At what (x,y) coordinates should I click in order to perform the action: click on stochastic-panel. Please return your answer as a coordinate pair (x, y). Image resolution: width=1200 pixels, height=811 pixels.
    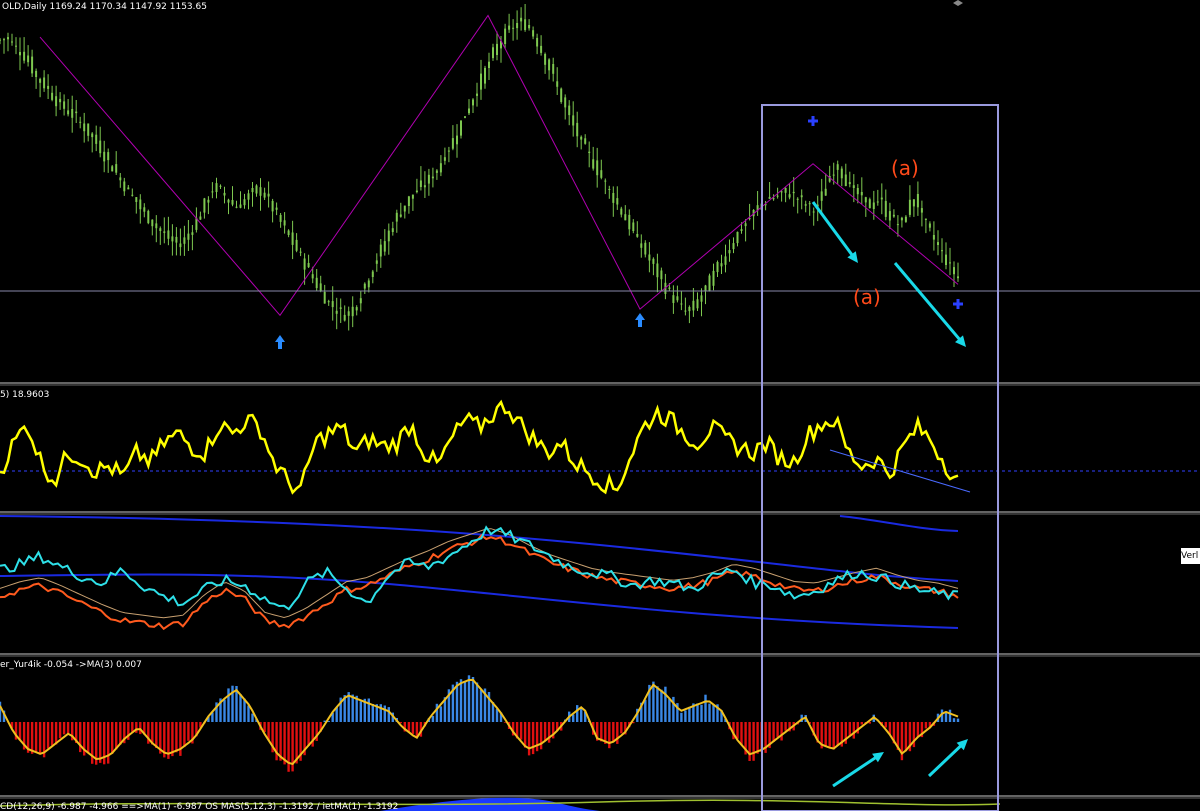
    Looking at the image, I should click on (479, 573).